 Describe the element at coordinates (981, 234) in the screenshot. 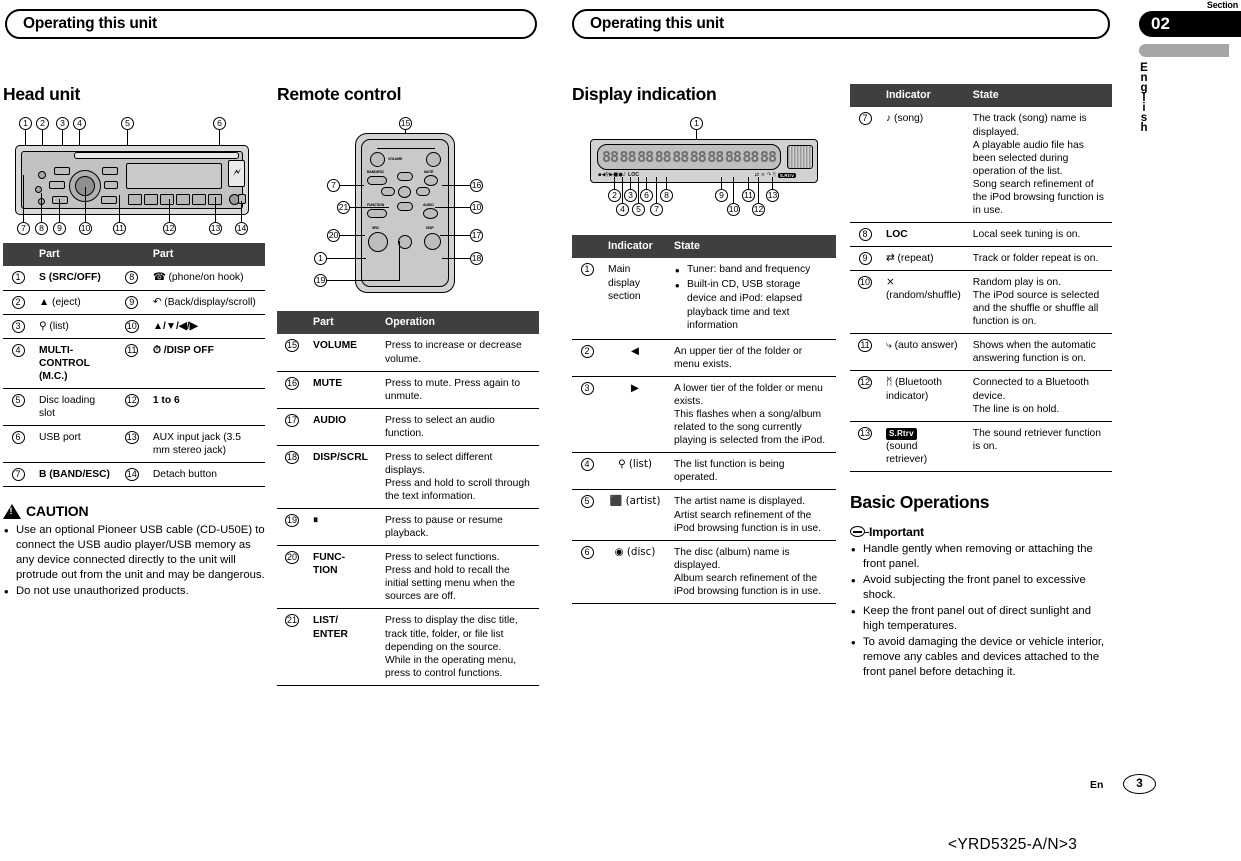

I see `table-row: 8 LOC Local seek tuning is on.` at that location.